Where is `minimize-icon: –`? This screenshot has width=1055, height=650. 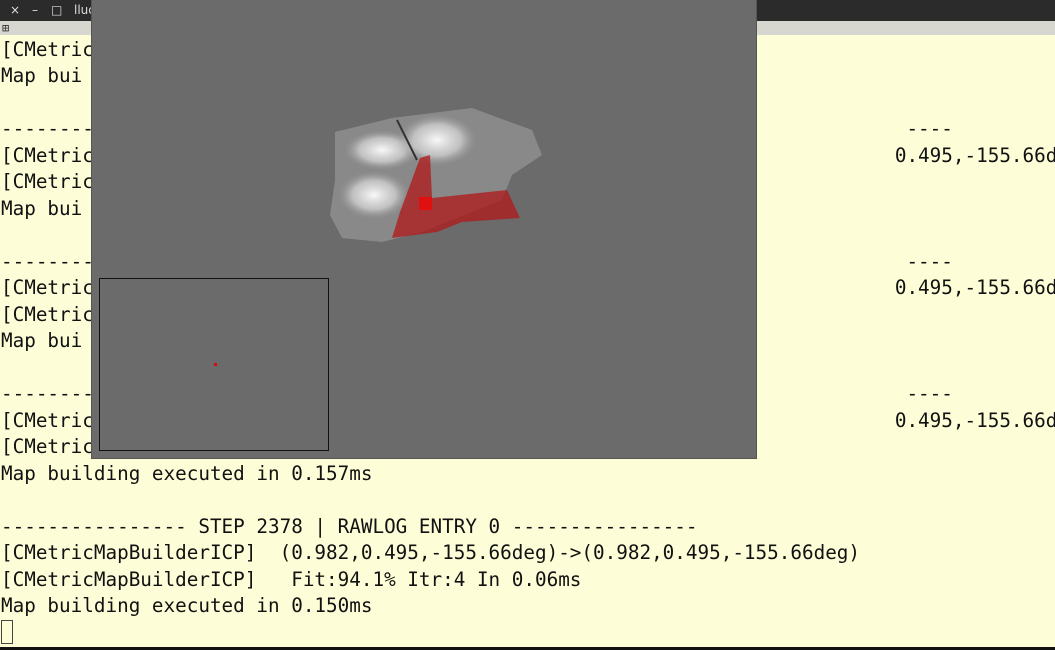
minimize-icon: – is located at coordinates (35, 10).